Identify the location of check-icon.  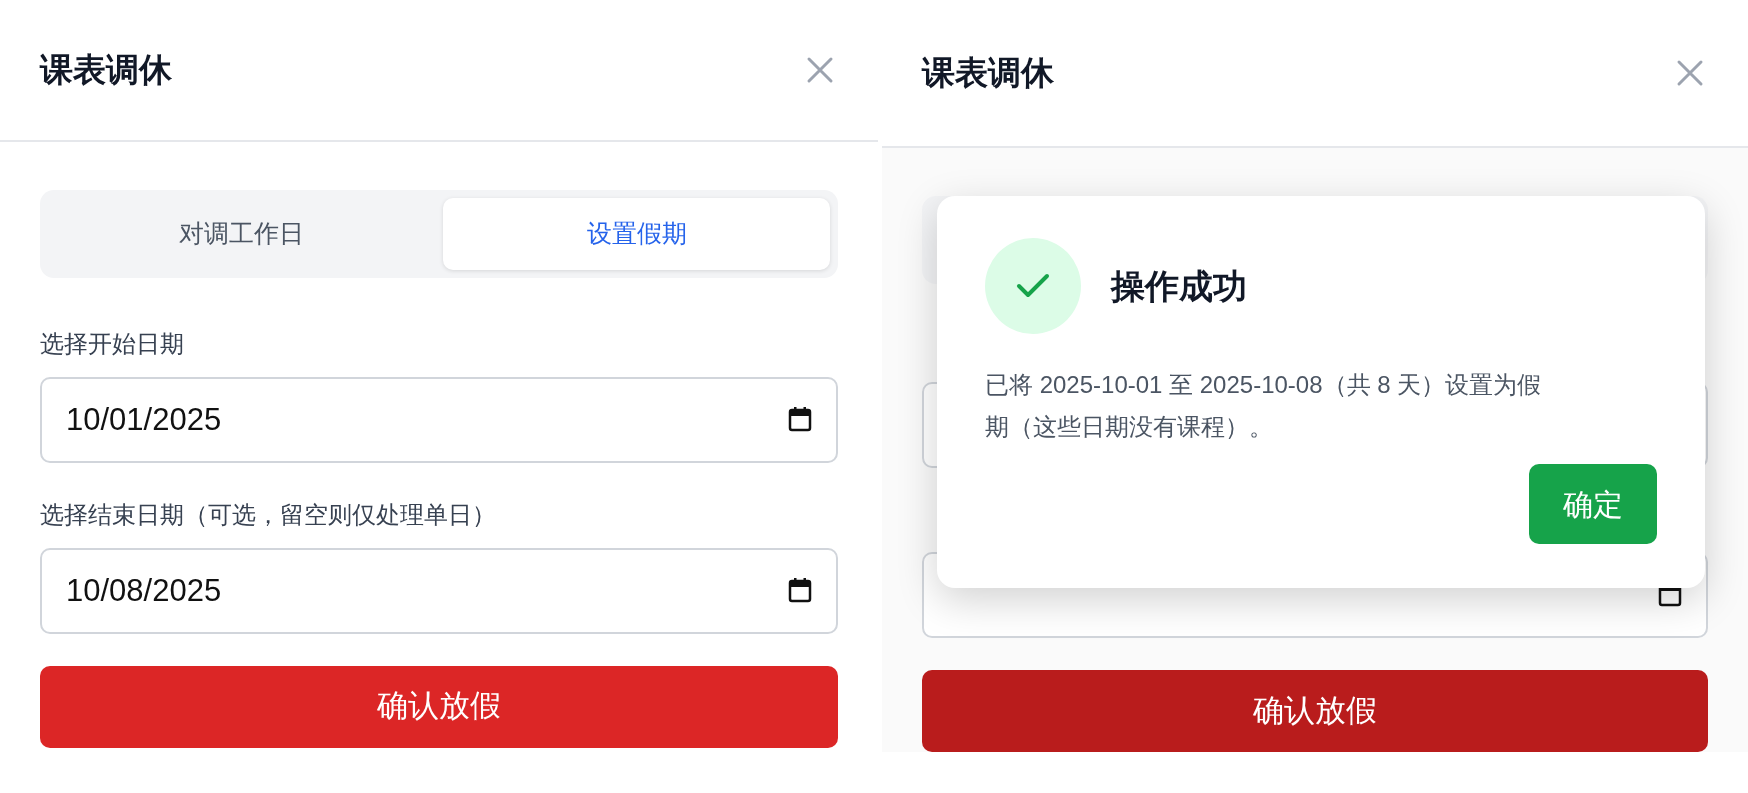
(1033, 286).